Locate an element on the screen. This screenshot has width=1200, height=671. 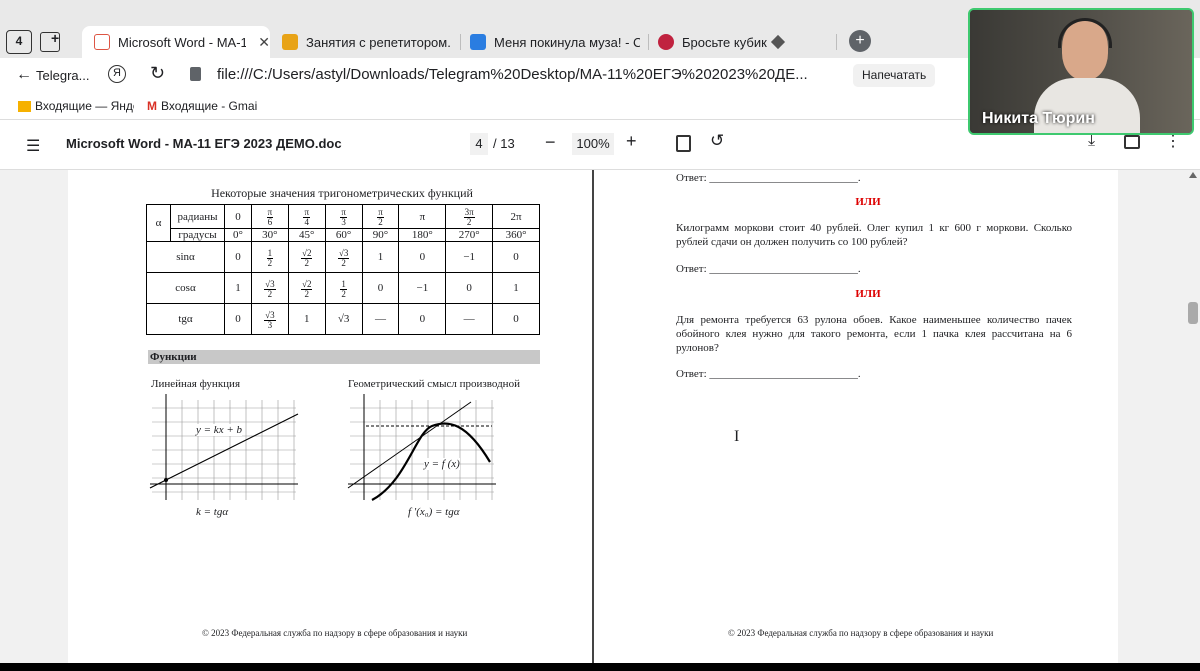
bookmark-gmail: M Входящие - Gmai is located at coordinates (206, 106).